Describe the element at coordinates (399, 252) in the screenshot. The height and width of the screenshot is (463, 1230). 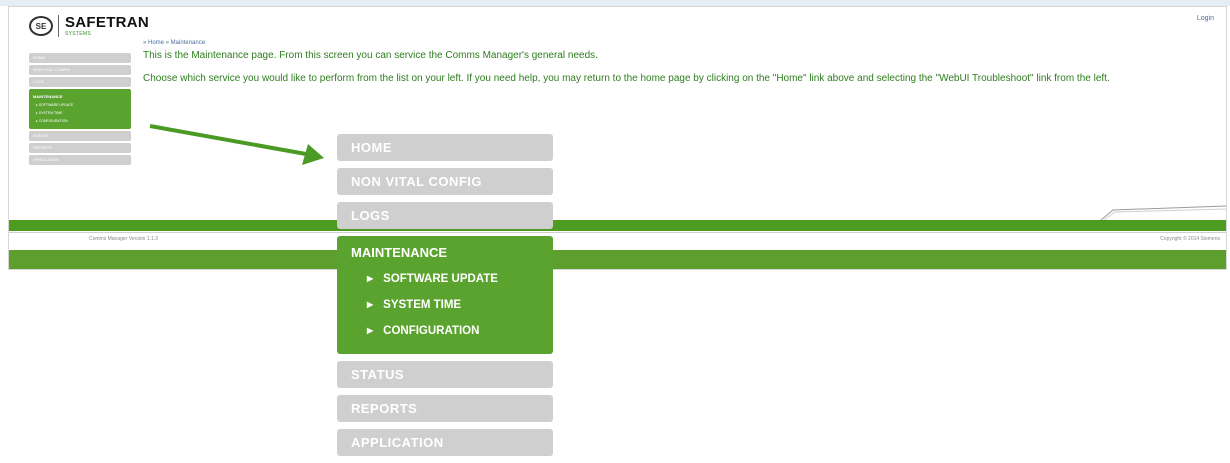
I see `nav-maintenance-label: MAINTENANCE` at that location.